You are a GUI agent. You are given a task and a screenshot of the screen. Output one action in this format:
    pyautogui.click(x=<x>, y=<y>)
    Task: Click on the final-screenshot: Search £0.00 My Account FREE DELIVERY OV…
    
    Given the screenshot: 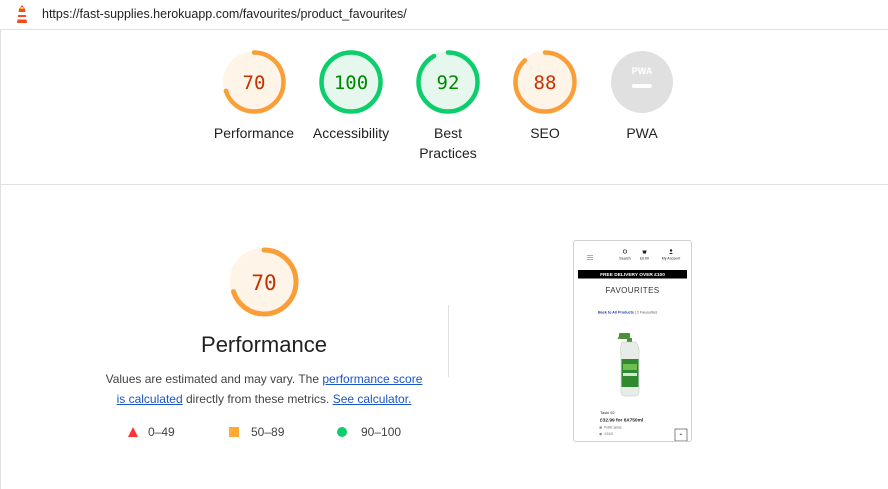 What is the action you would take?
    pyautogui.click(x=632, y=341)
    